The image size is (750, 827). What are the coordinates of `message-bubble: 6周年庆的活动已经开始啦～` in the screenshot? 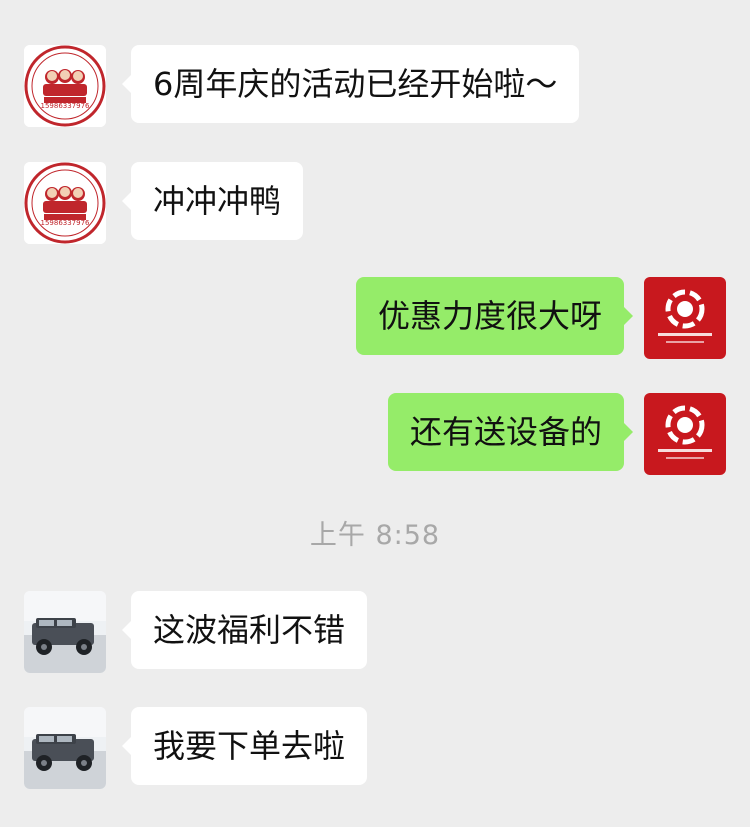 It's located at (350, 84).